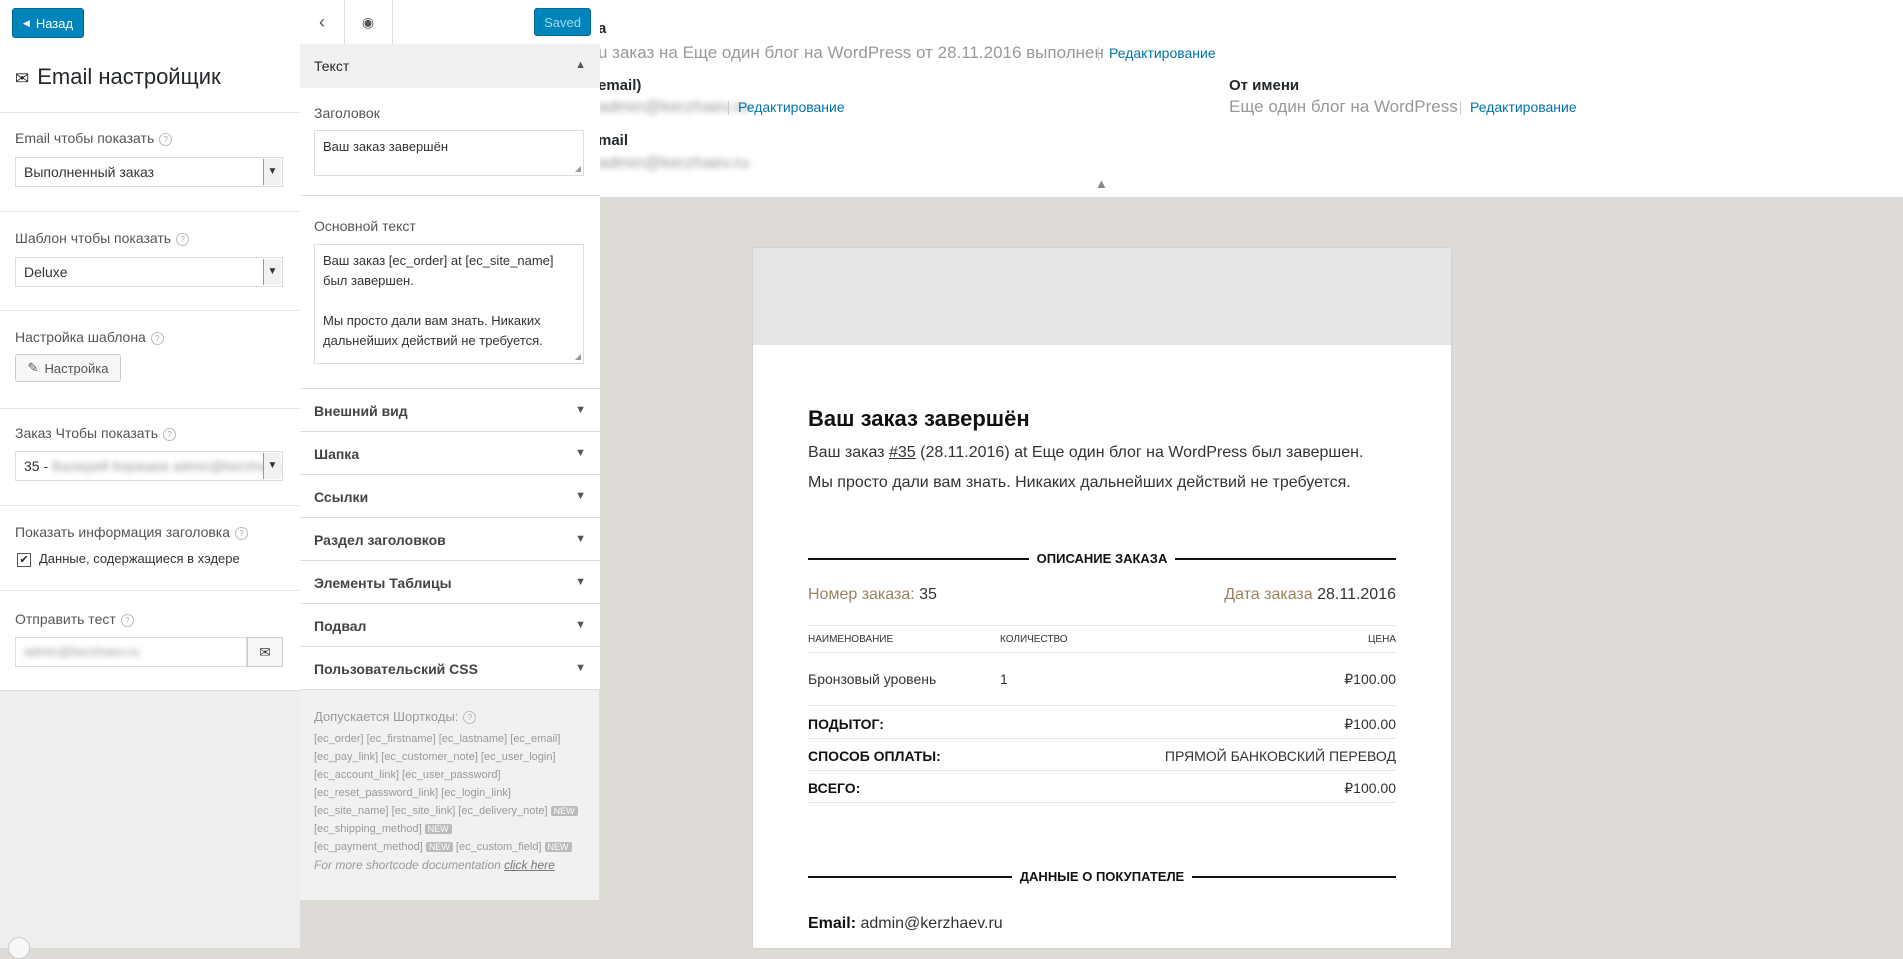 The width and height of the screenshot is (1903, 959). I want to click on pencil-icon: ✎, so click(33, 367).